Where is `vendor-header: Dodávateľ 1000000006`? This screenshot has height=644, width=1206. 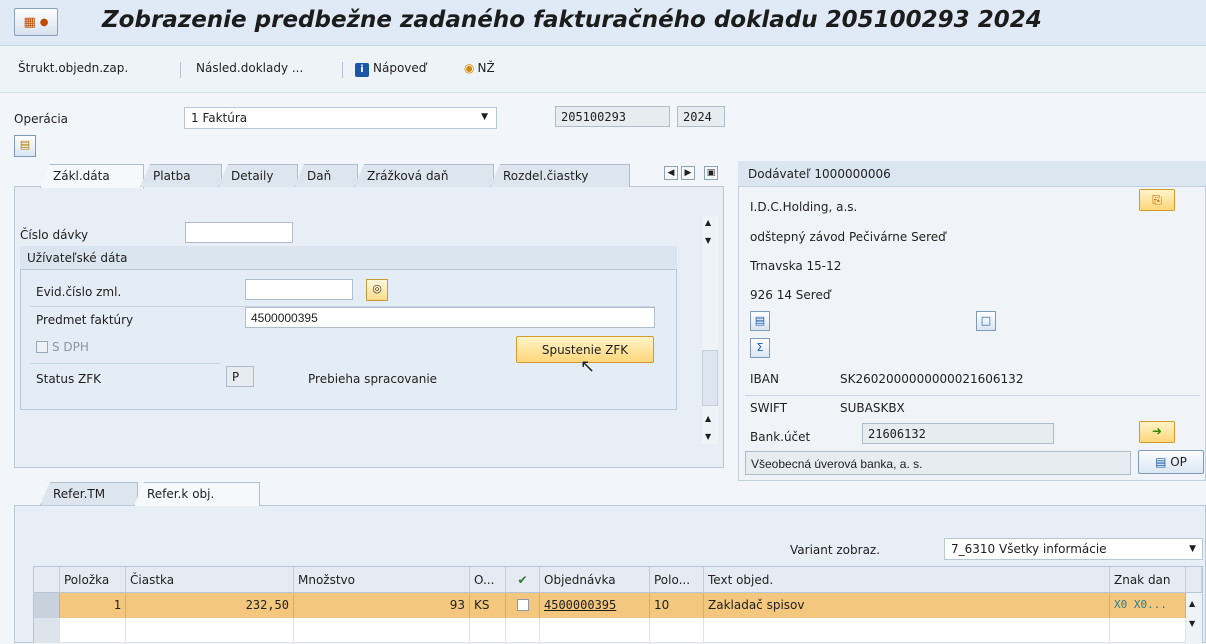
vendor-header: Dodávateľ 1000000006 is located at coordinates (819, 174).